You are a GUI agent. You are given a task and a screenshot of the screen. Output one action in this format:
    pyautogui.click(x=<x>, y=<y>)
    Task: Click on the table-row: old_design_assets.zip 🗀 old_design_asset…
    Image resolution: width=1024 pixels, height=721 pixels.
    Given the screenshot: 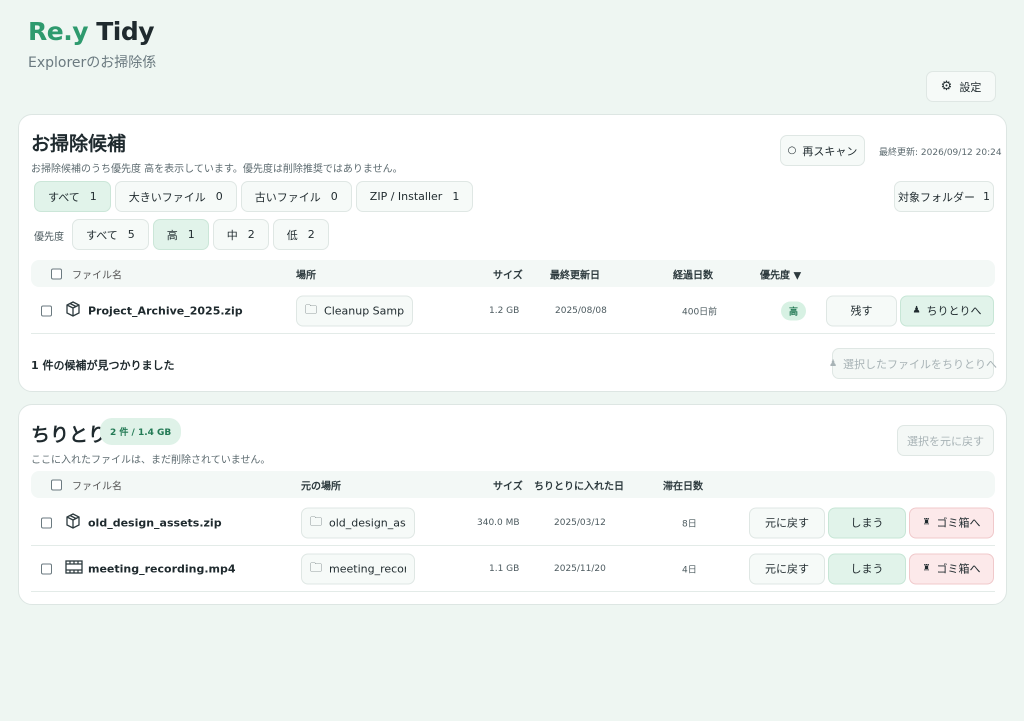 What is the action you would take?
    pyautogui.click(x=513, y=523)
    